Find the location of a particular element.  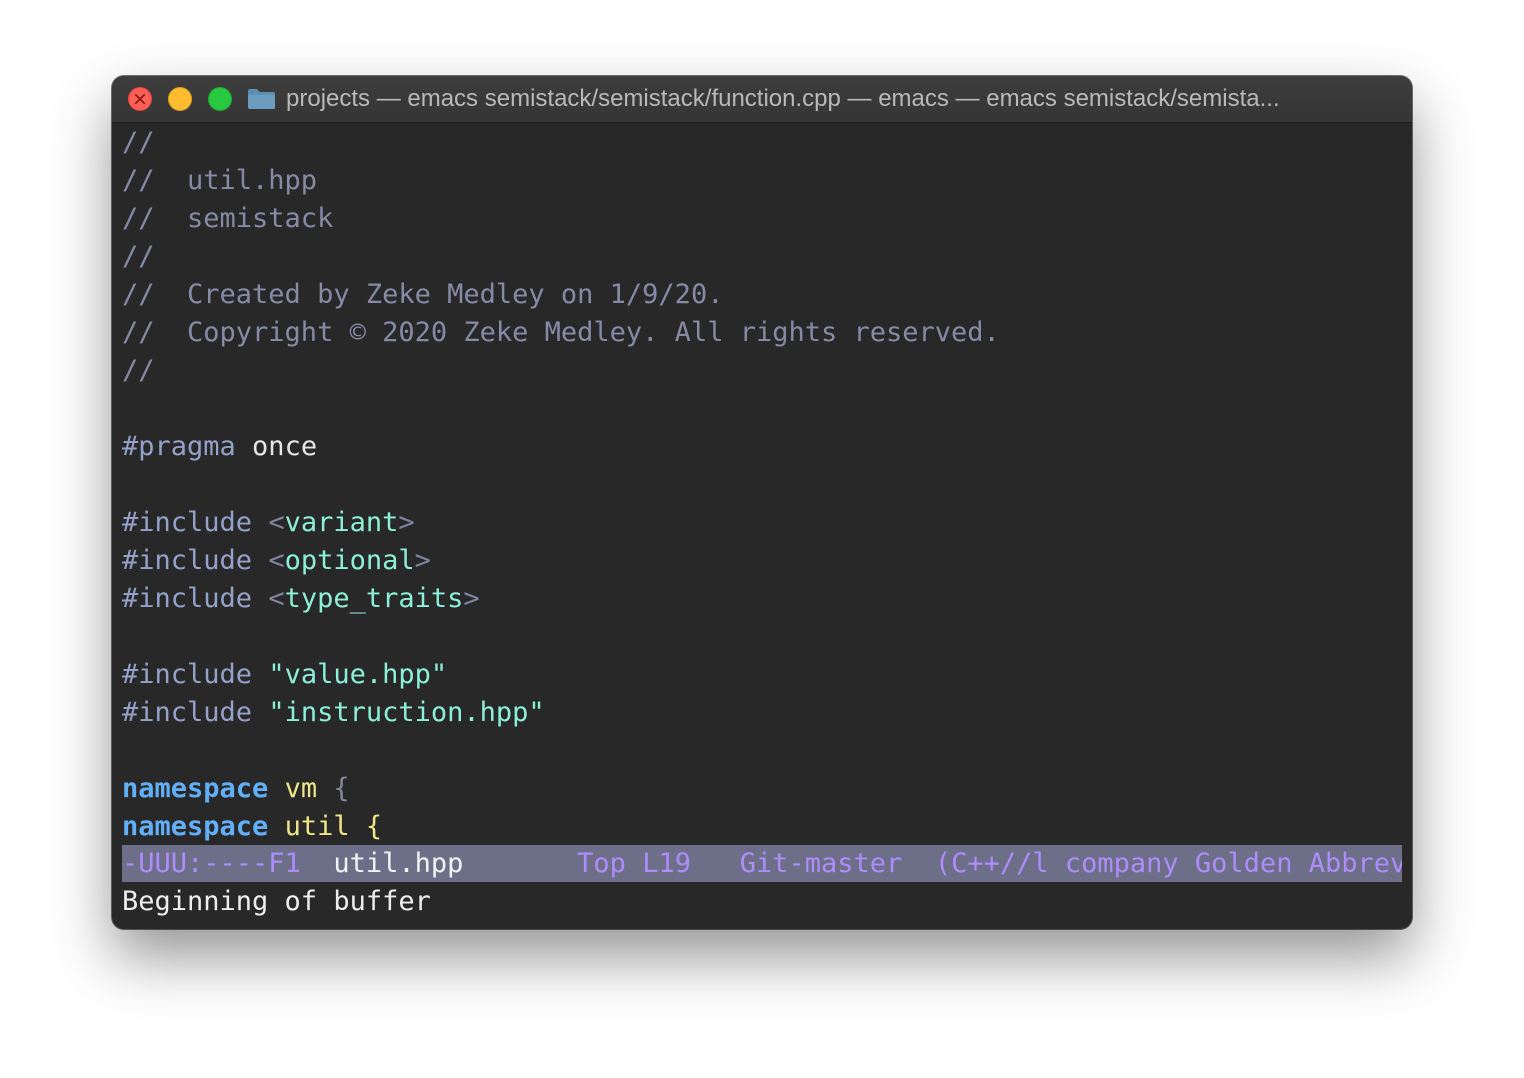

code-token: // util.hpp is located at coordinates (220, 180).